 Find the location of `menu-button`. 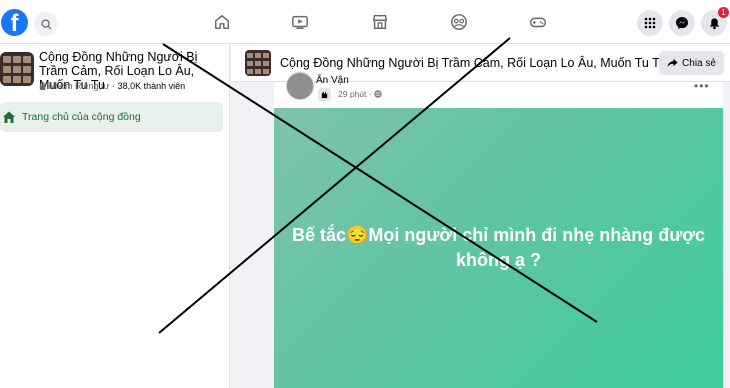

menu-button is located at coordinates (650, 23).